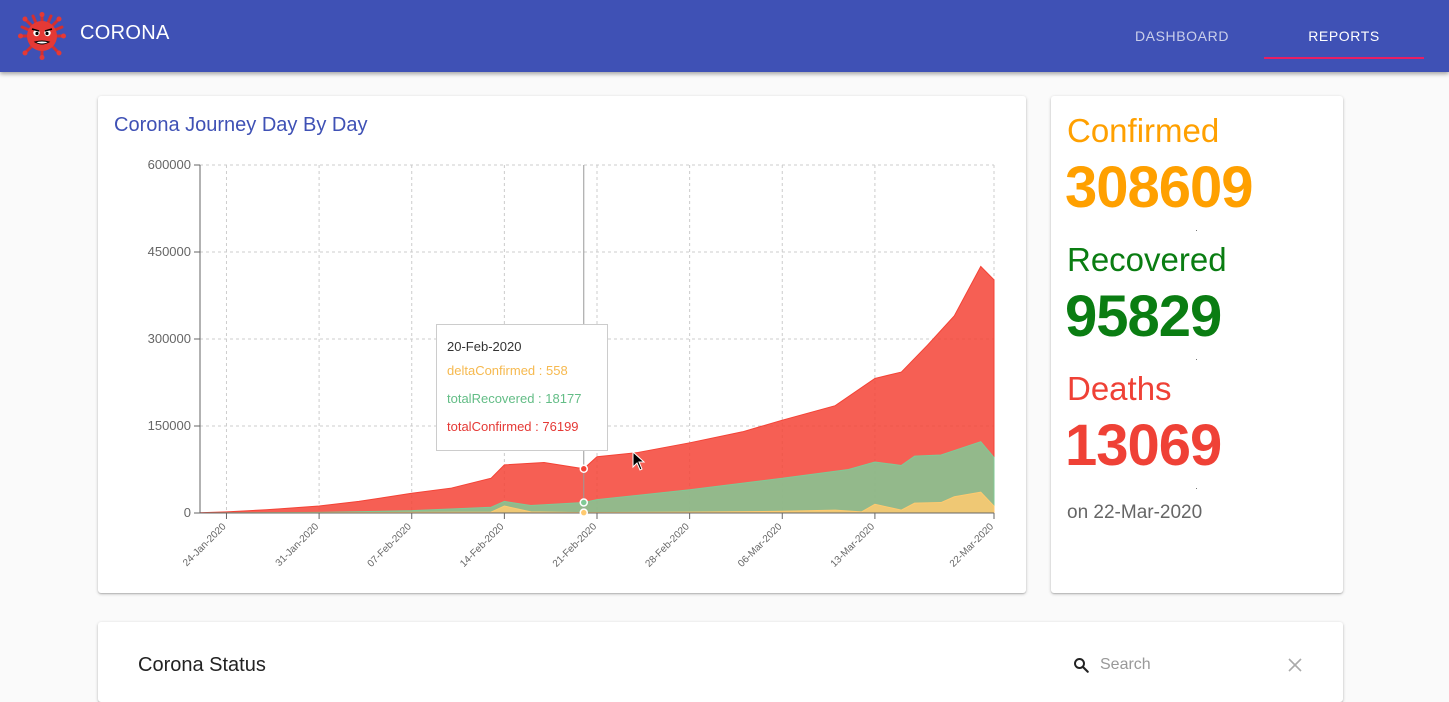 The image size is (1449, 702). What do you see at coordinates (1190, 665) in the screenshot?
I see `search-input` at bounding box center [1190, 665].